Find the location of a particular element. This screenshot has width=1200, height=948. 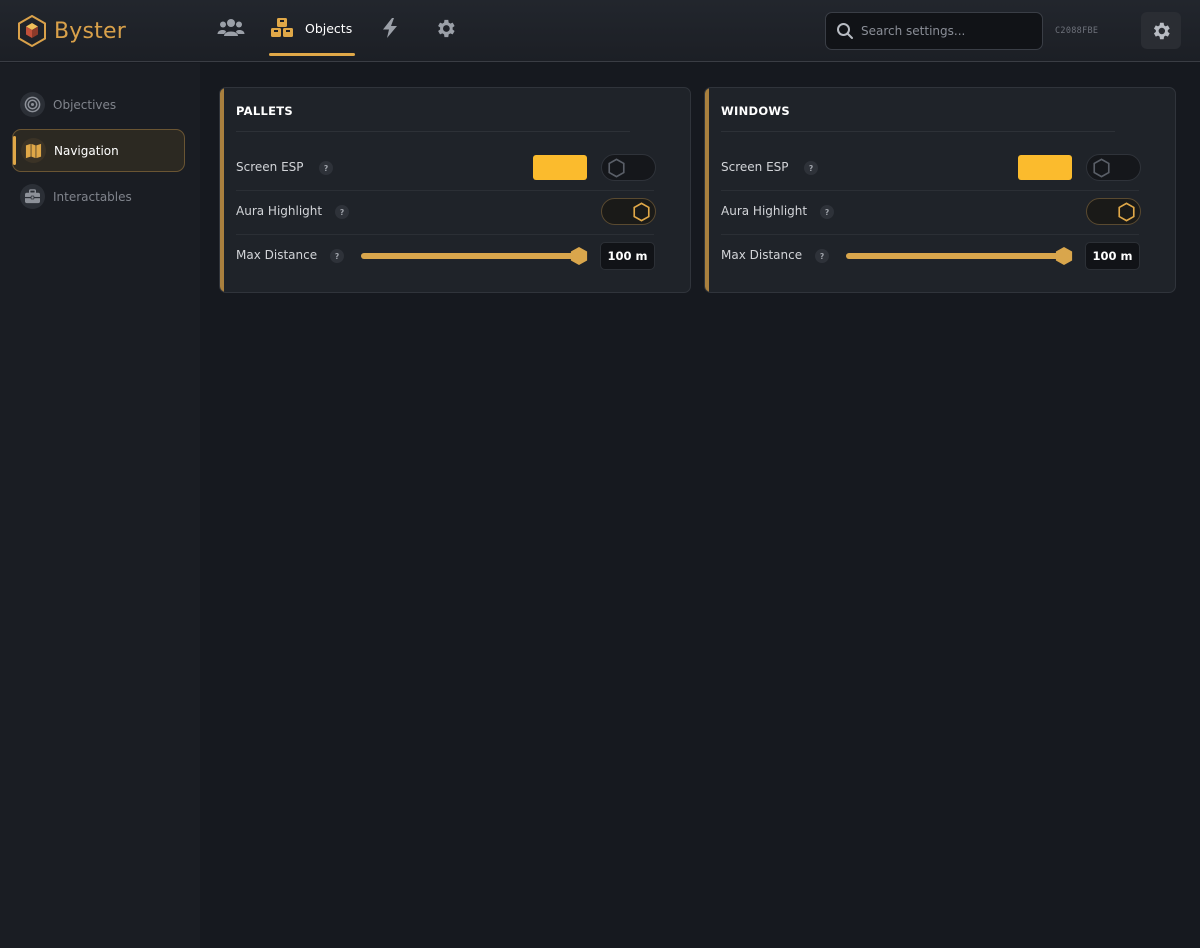

sidebar-item-objectives: Objectives is located at coordinates (98, 104).